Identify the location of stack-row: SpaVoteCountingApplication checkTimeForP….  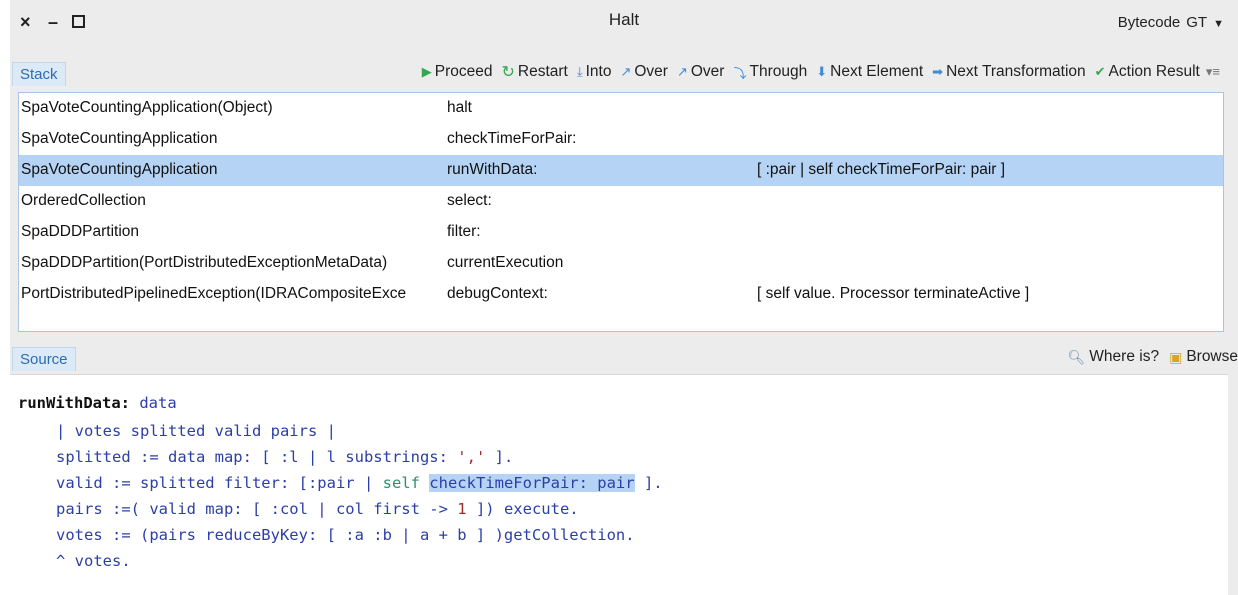
(621, 139).